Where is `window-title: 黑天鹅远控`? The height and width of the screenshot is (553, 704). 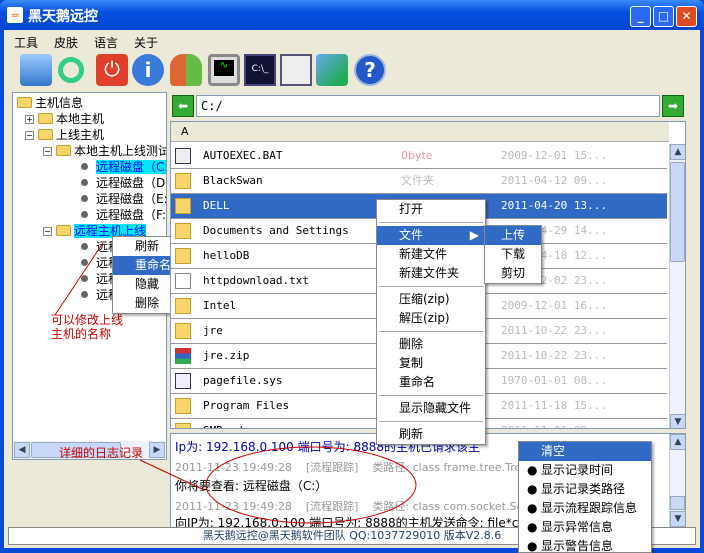 window-title: 黑天鹅远控 is located at coordinates (63, 17).